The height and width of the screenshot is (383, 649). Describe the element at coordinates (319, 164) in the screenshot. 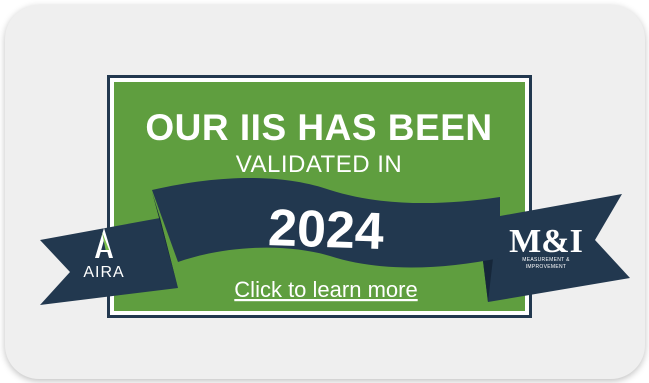

I see `badge-subheadline: VALIDATED IN` at that location.